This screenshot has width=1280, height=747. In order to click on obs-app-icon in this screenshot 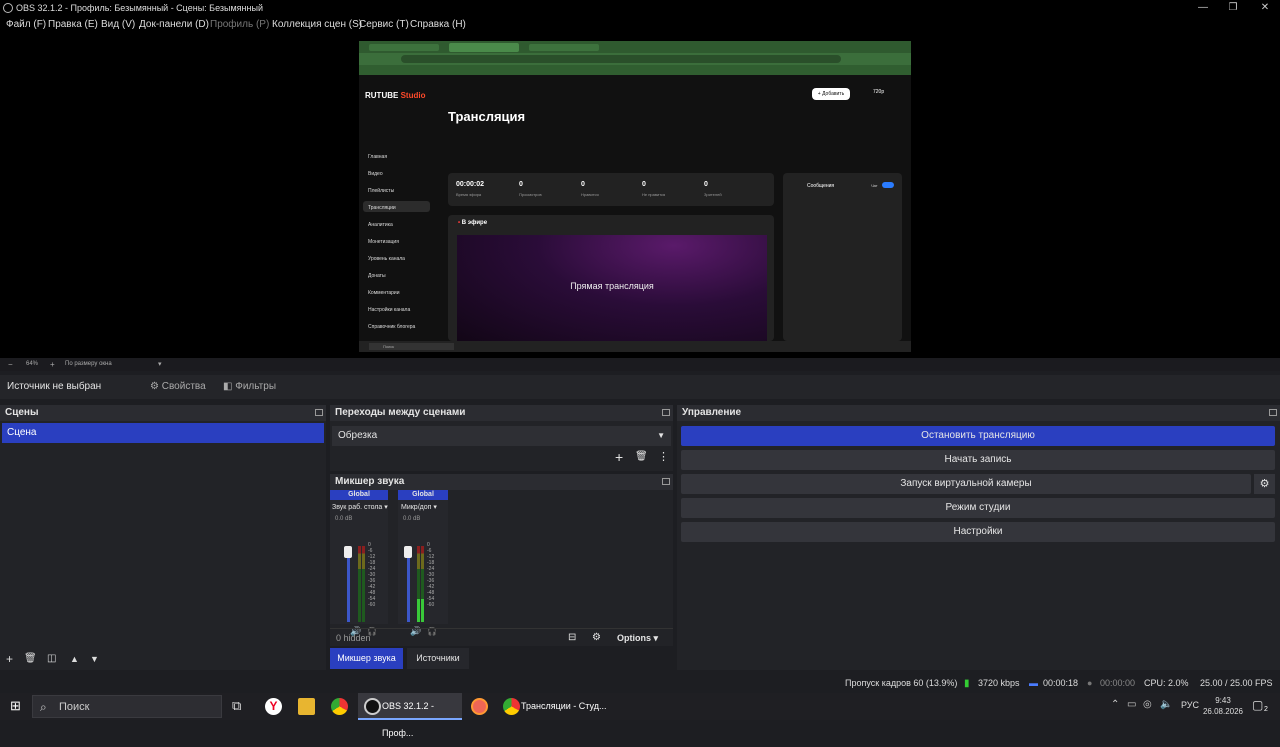, I will do `click(372, 706)`.